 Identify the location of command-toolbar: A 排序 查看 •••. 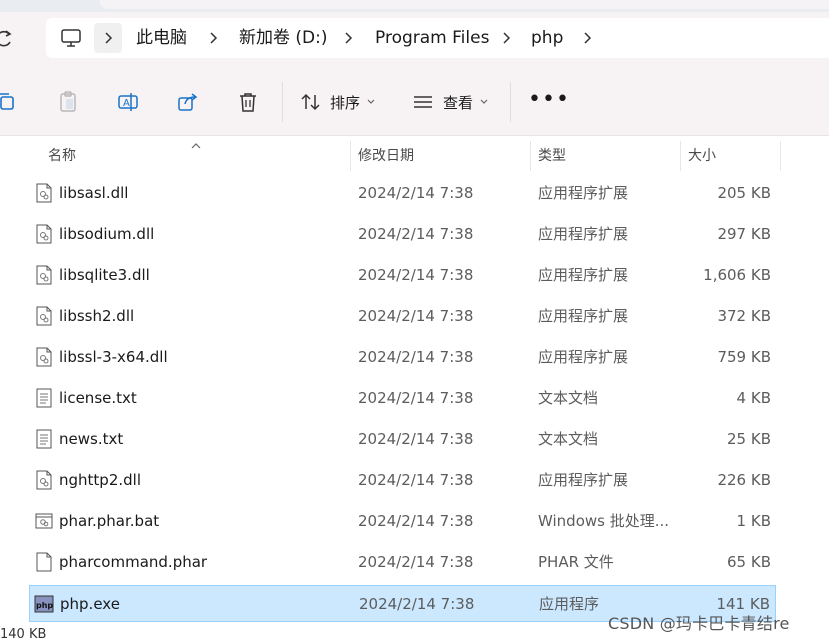
(414, 102).